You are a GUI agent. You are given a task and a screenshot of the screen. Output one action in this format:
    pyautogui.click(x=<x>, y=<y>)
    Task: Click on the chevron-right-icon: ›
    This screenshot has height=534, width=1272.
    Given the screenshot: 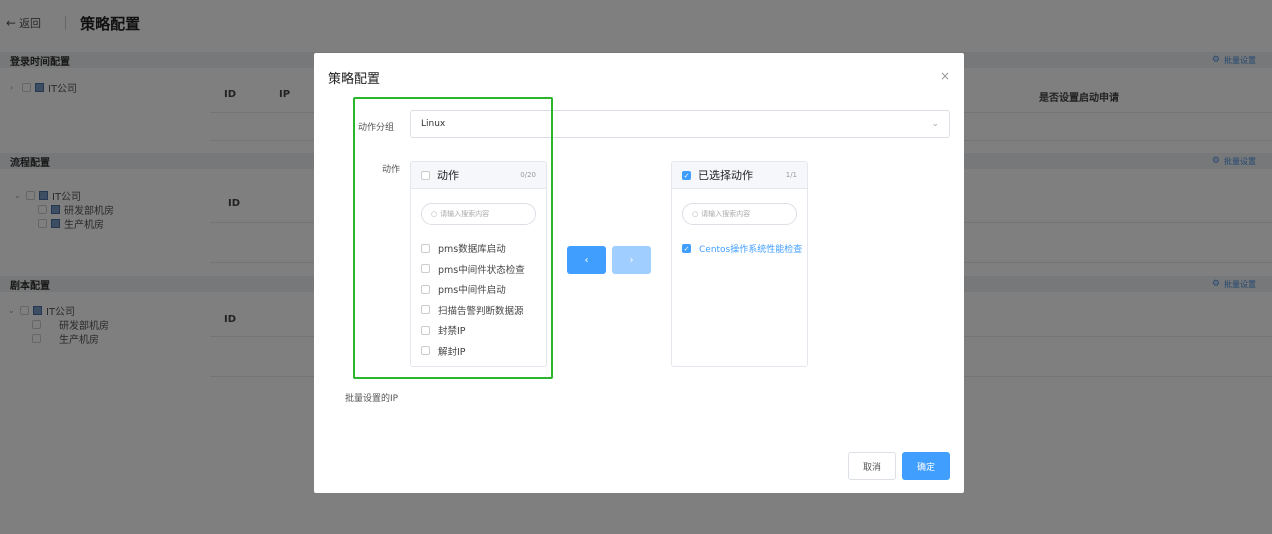 What is the action you would take?
    pyautogui.click(x=631, y=260)
    